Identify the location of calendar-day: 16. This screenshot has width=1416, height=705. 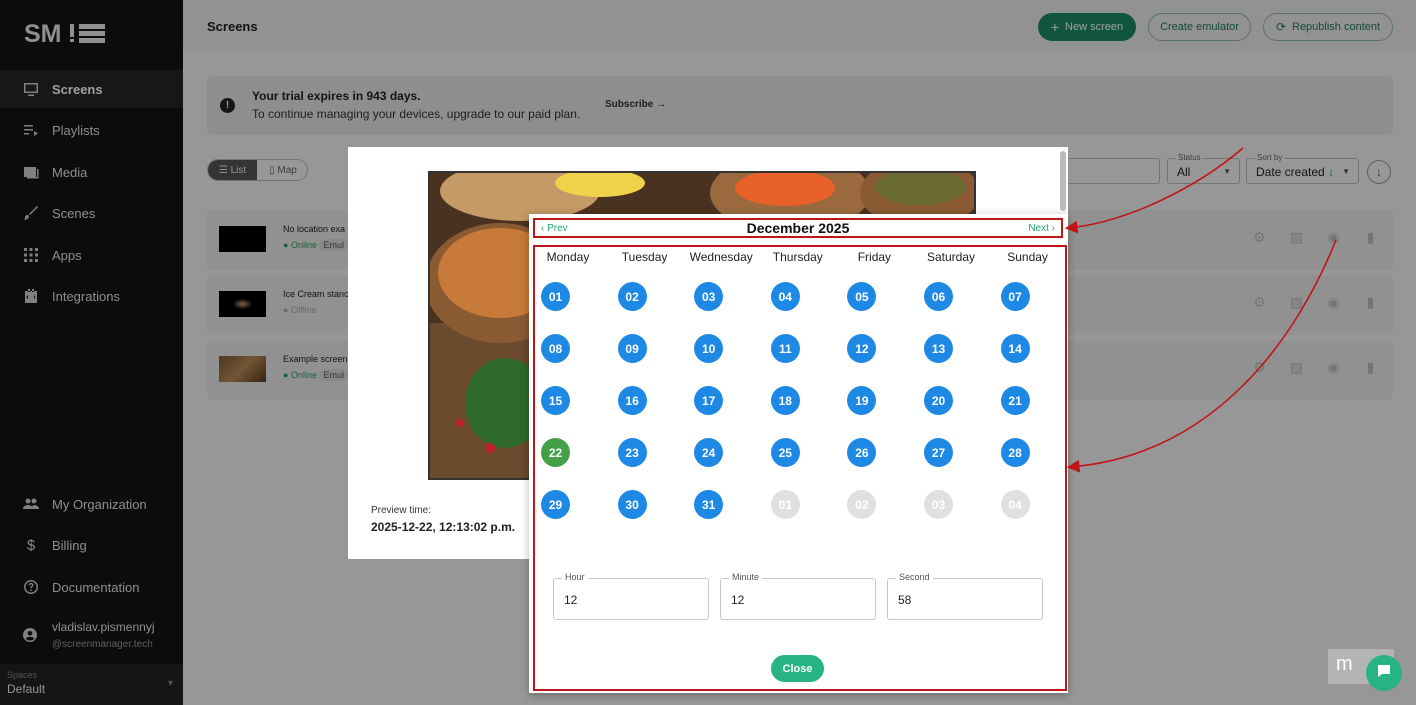
(632, 400).